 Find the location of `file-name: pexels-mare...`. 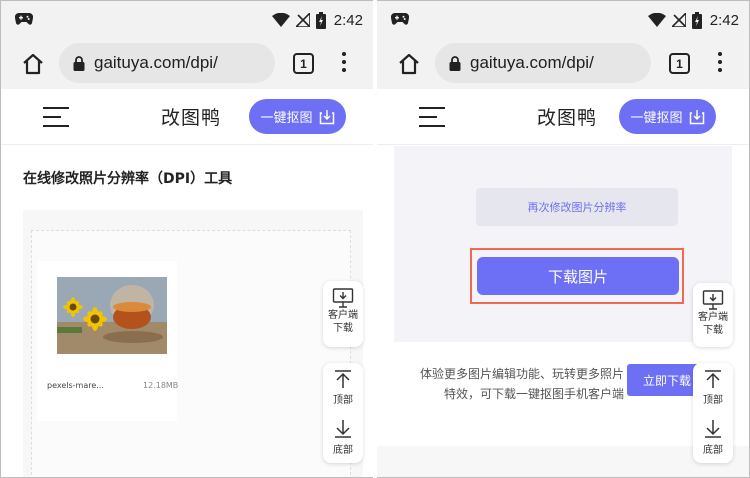

file-name: pexels-mare... is located at coordinates (75, 385).